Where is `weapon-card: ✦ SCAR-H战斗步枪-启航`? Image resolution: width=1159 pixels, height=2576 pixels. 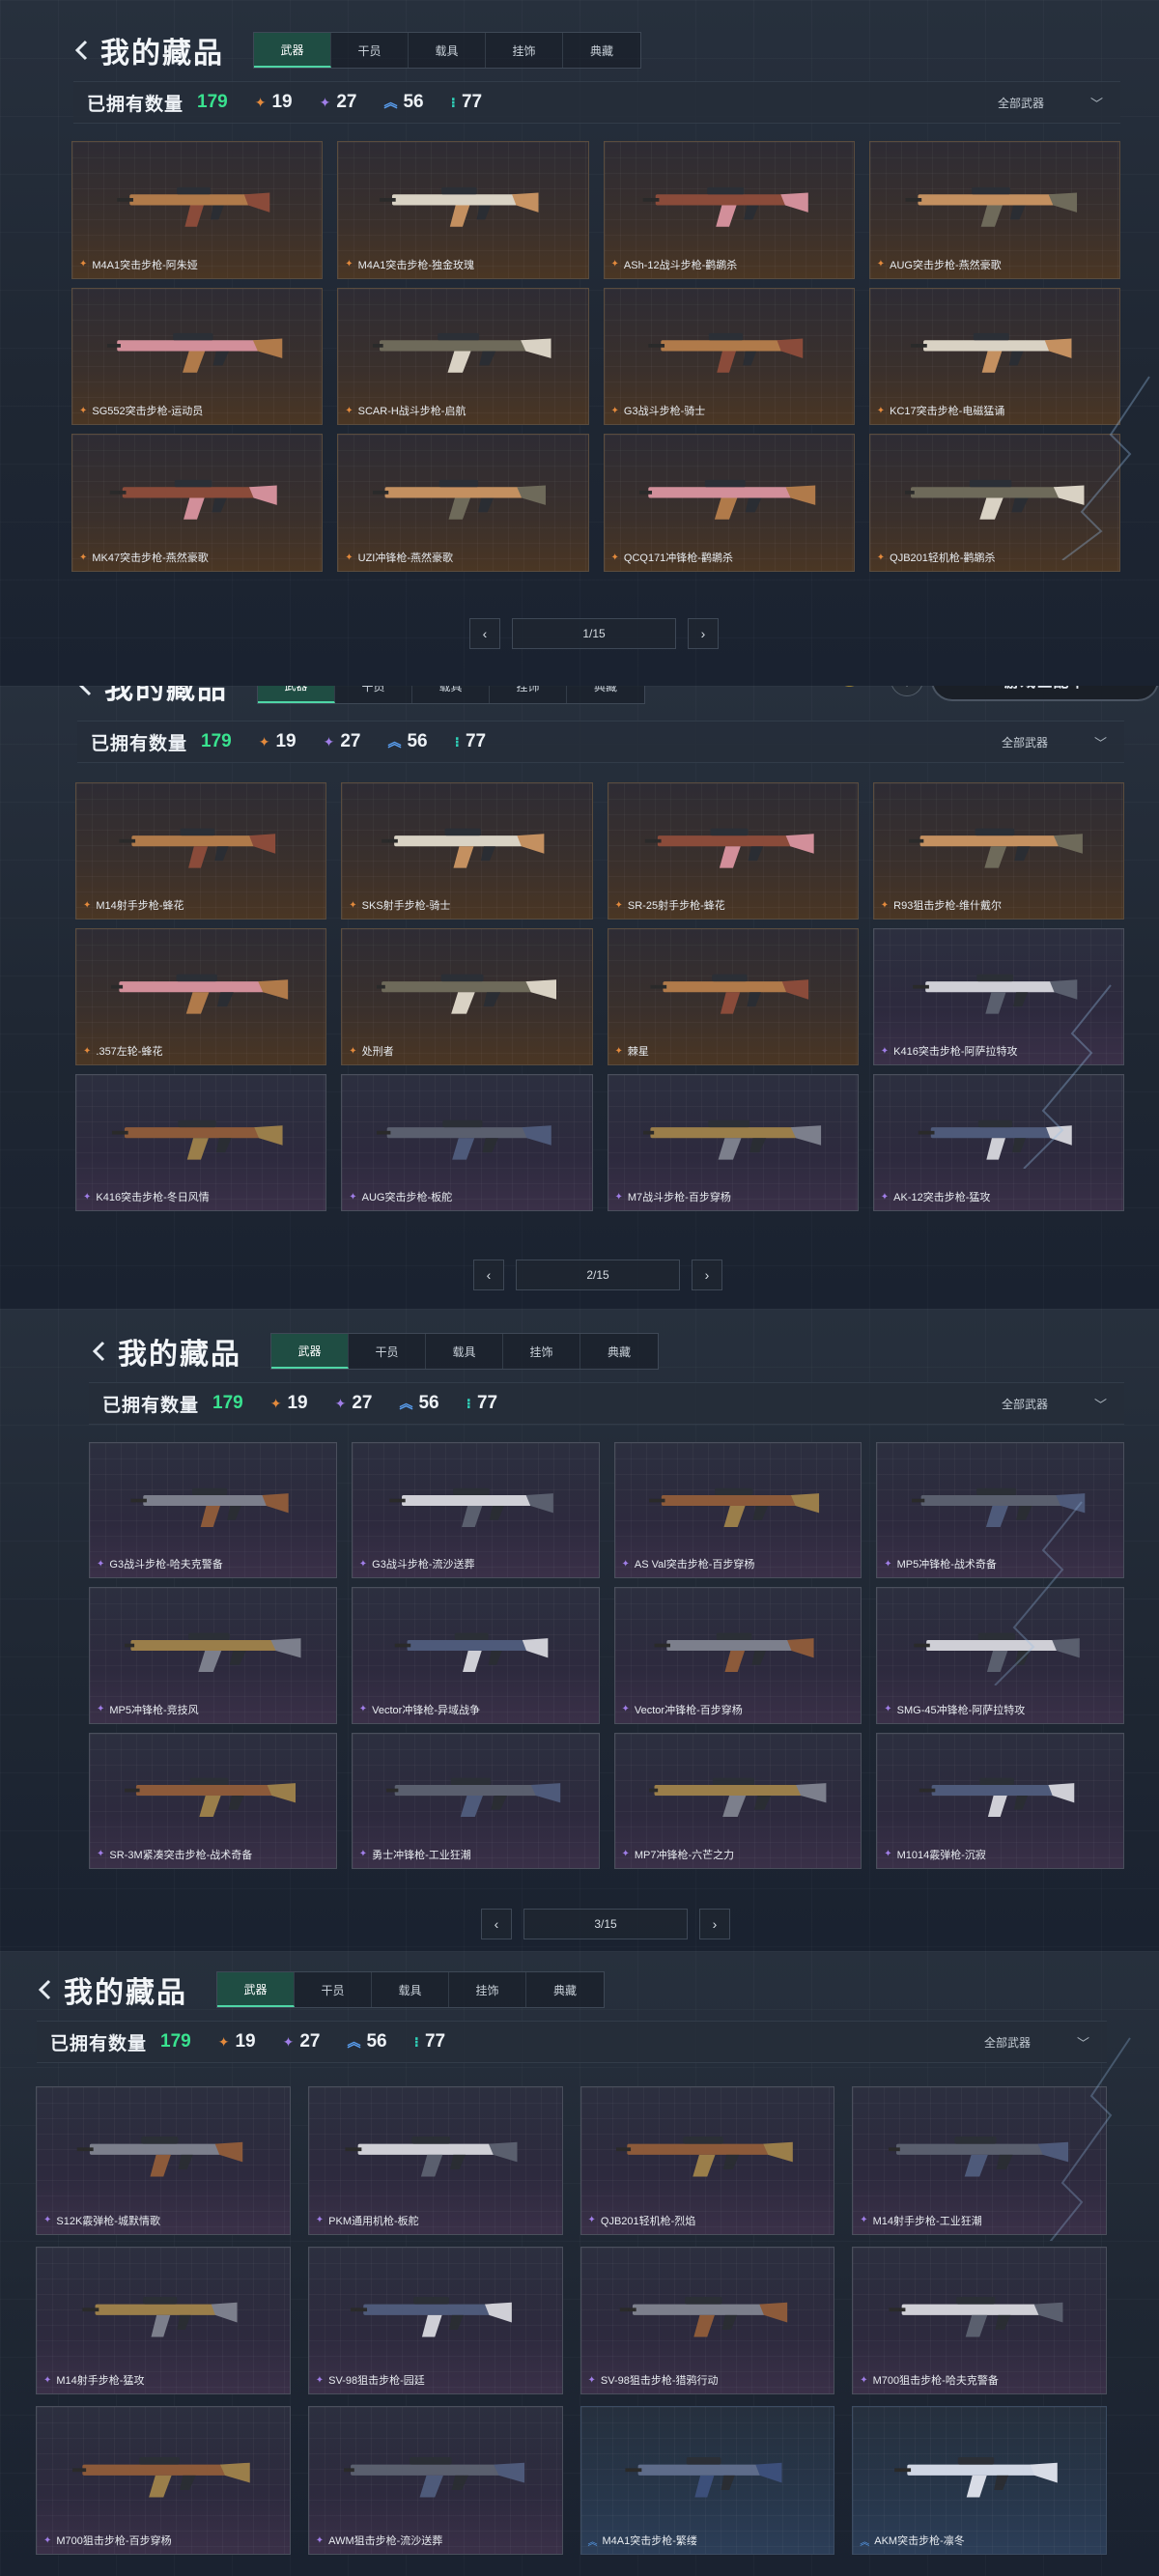 weapon-card: ✦ SCAR-H战斗步枪-启航 is located at coordinates (463, 356).